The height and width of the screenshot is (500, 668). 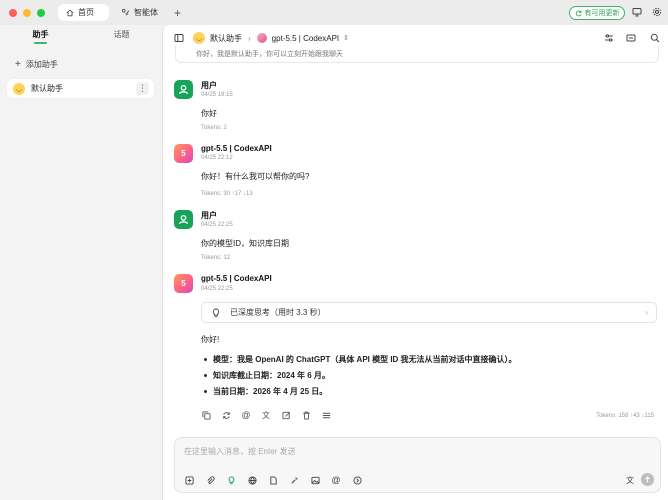 I want to click on update-label: 有可用更新, so click(x=602, y=13).